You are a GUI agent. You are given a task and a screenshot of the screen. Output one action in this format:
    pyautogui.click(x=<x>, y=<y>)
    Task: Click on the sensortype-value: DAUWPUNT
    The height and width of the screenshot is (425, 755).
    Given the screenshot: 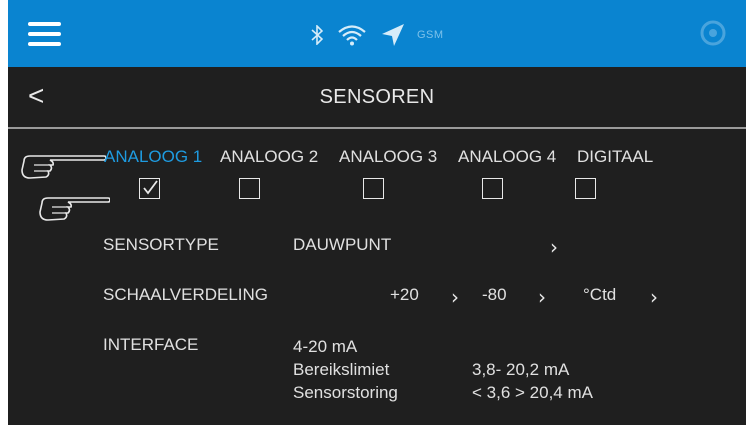 What is the action you would take?
    pyautogui.click(x=342, y=244)
    